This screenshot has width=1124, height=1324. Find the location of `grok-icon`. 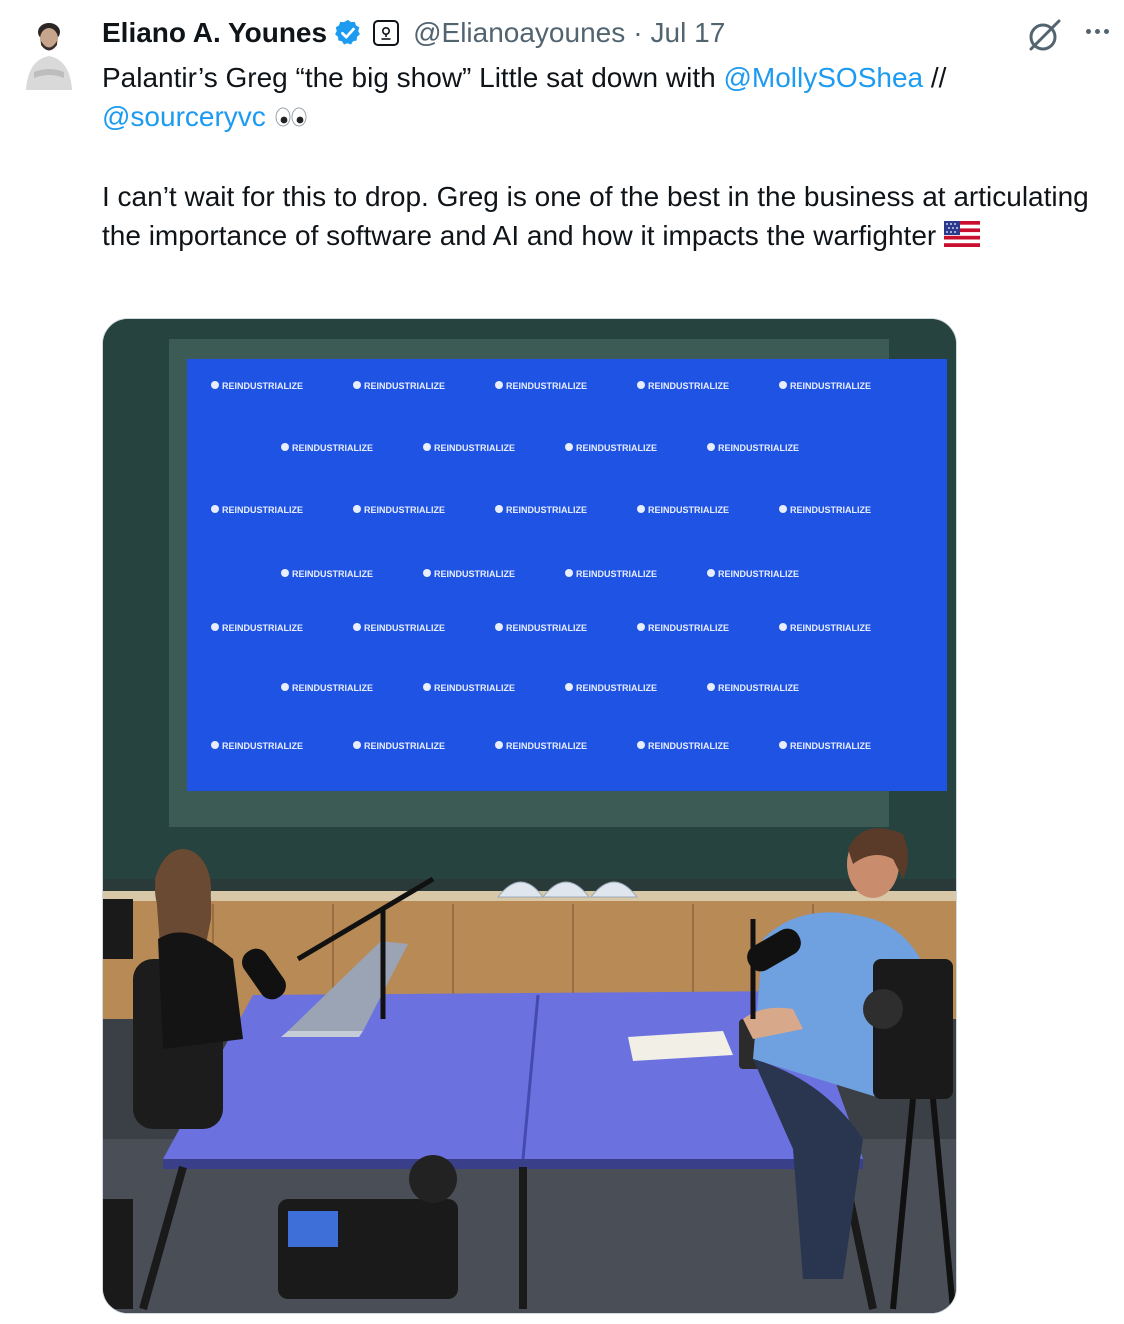

grok-icon is located at coordinates (1045, 35).